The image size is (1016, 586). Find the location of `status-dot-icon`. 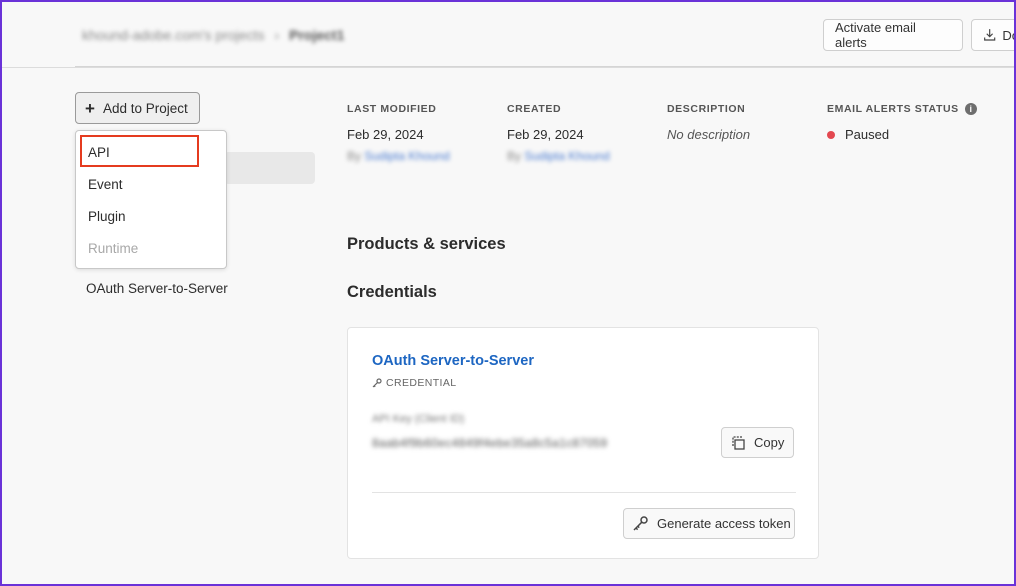

status-dot-icon is located at coordinates (831, 134).